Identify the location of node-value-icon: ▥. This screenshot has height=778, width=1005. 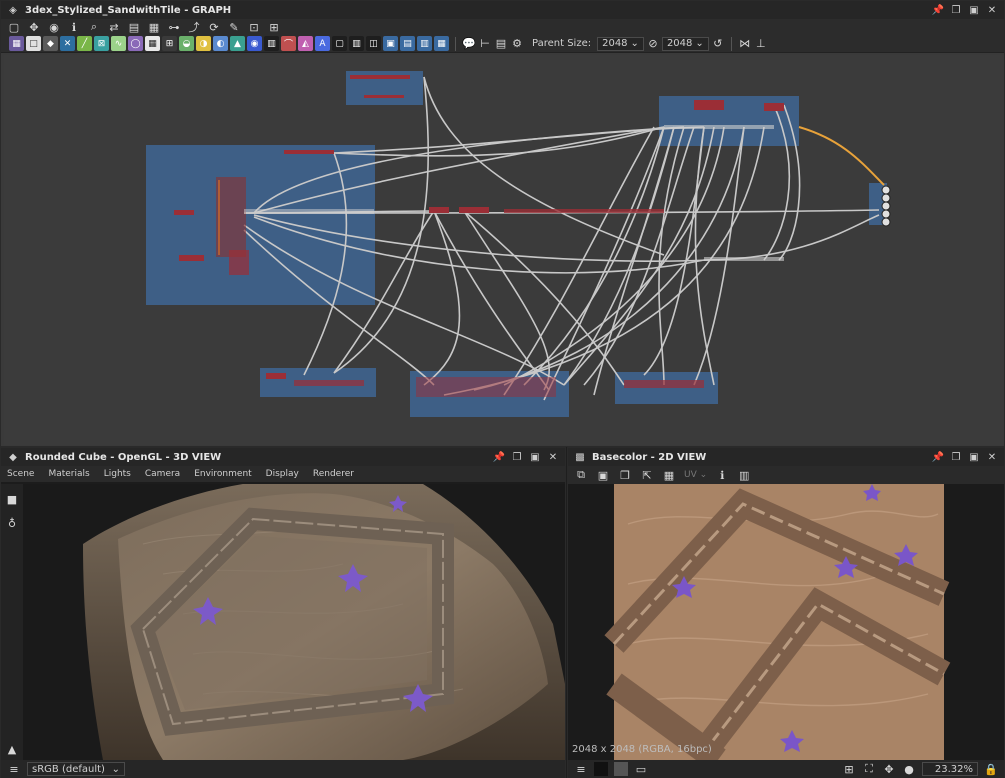
(356, 43).